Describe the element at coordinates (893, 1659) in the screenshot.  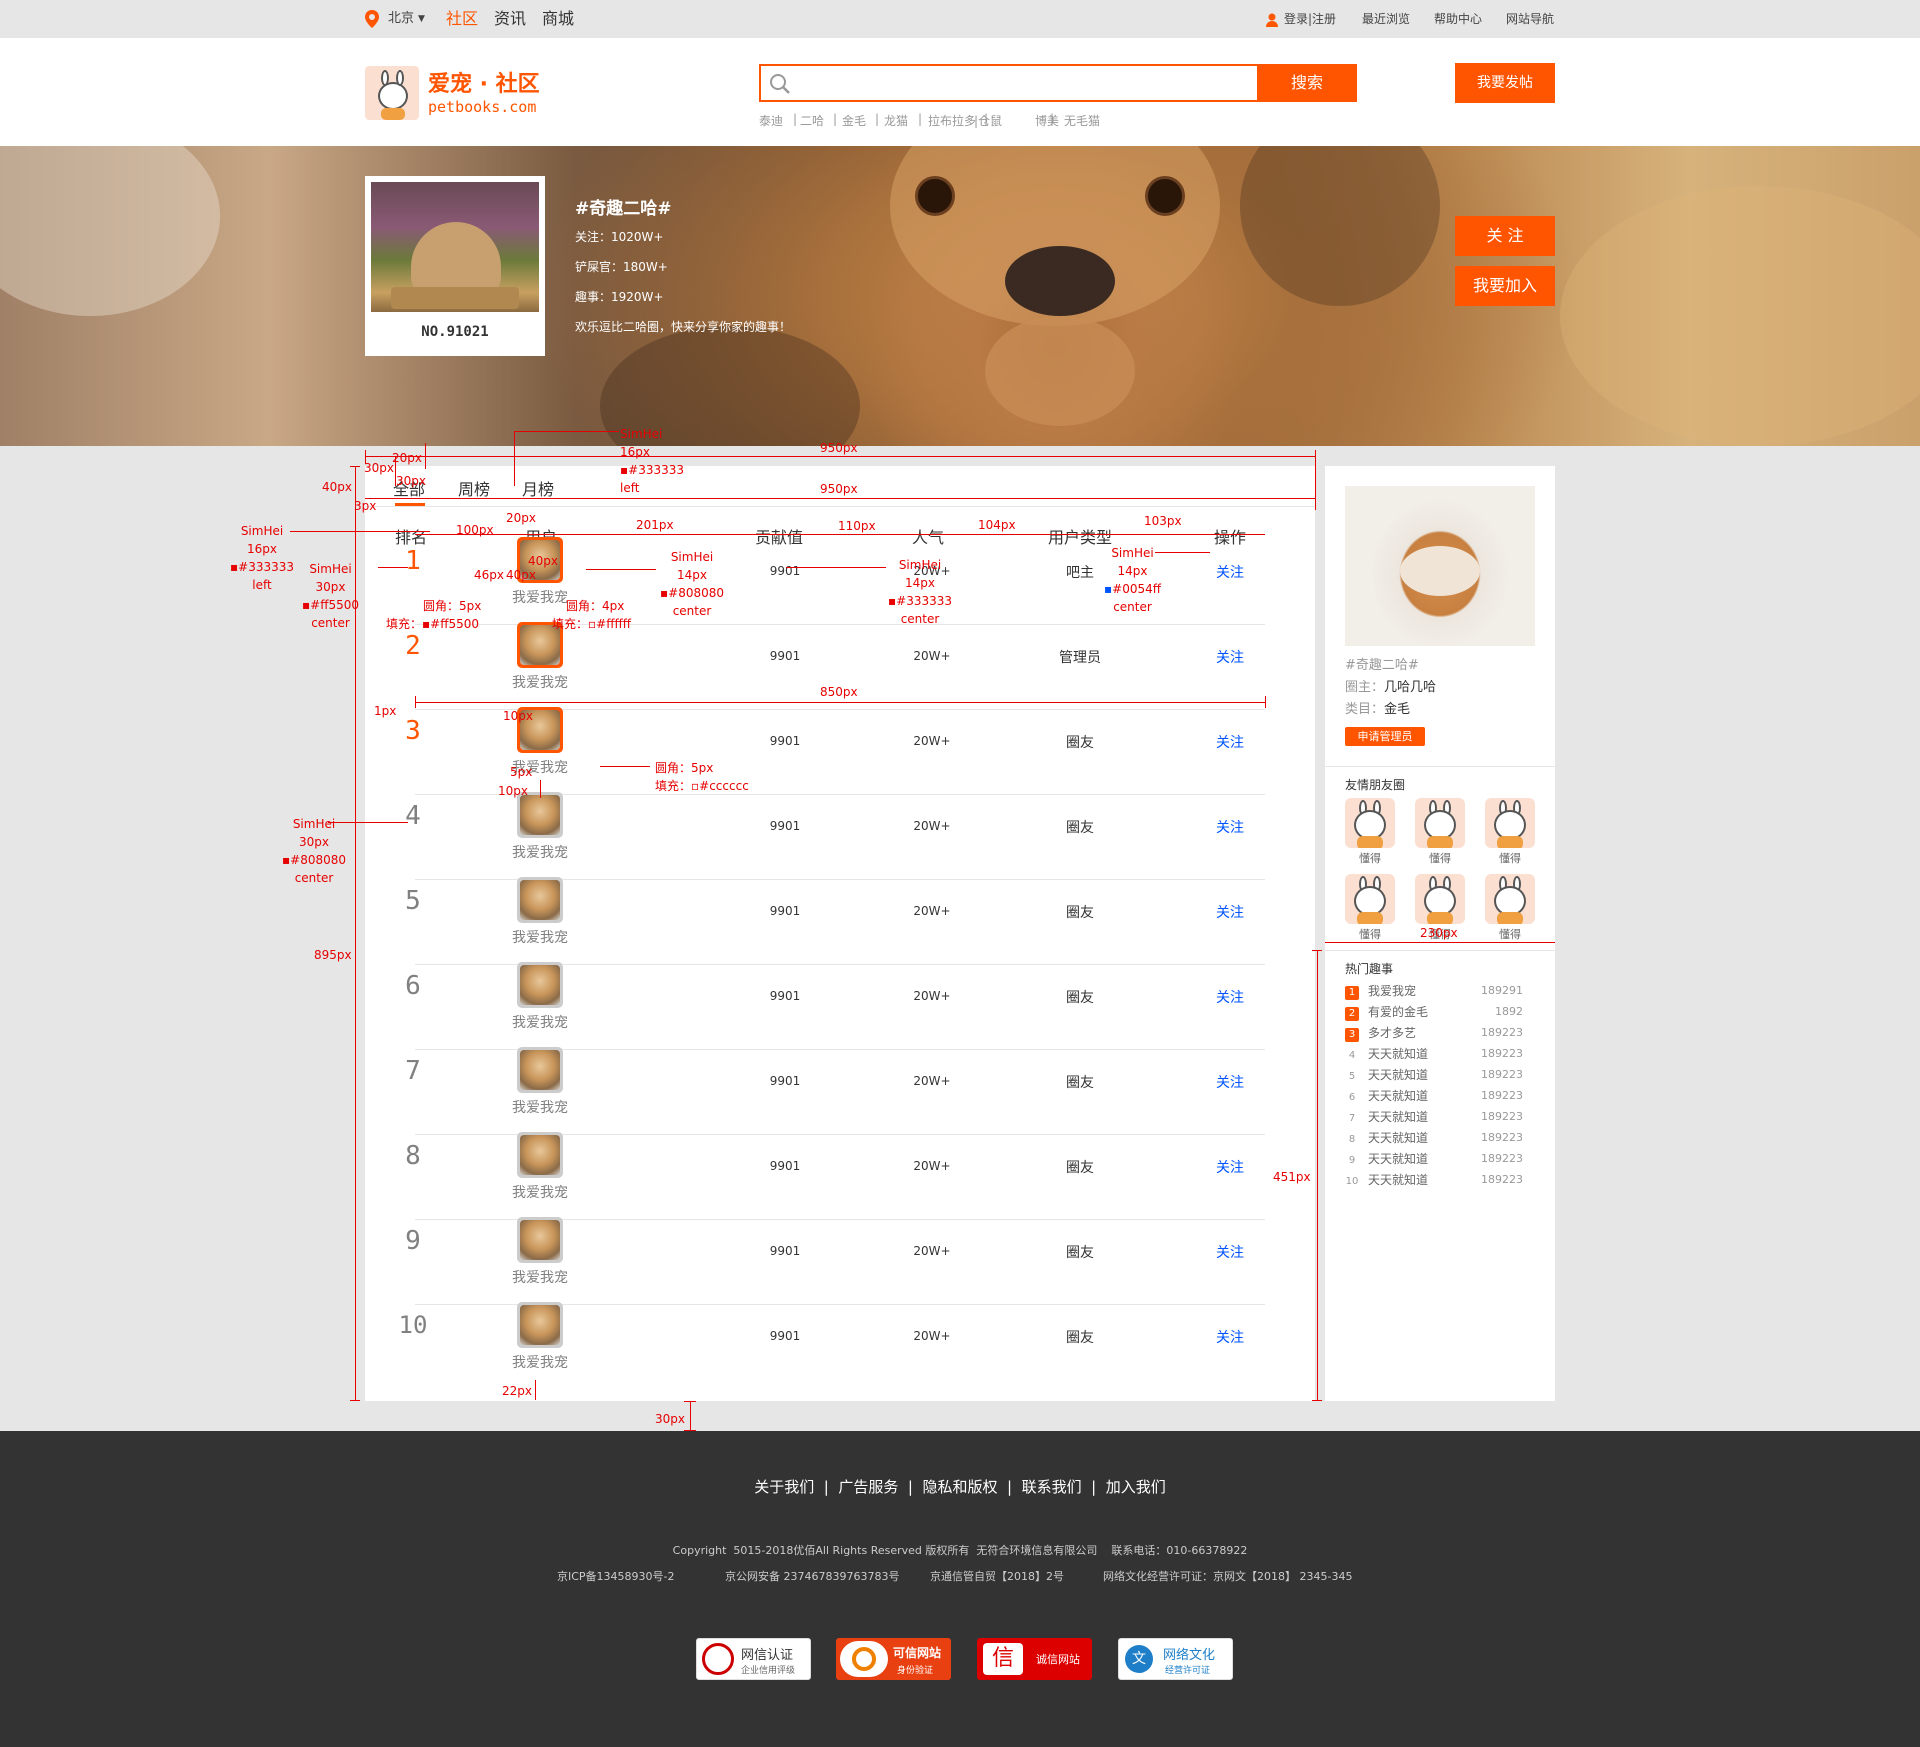
I see `badge-trusted-site: 可信网站 身份验证` at that location.